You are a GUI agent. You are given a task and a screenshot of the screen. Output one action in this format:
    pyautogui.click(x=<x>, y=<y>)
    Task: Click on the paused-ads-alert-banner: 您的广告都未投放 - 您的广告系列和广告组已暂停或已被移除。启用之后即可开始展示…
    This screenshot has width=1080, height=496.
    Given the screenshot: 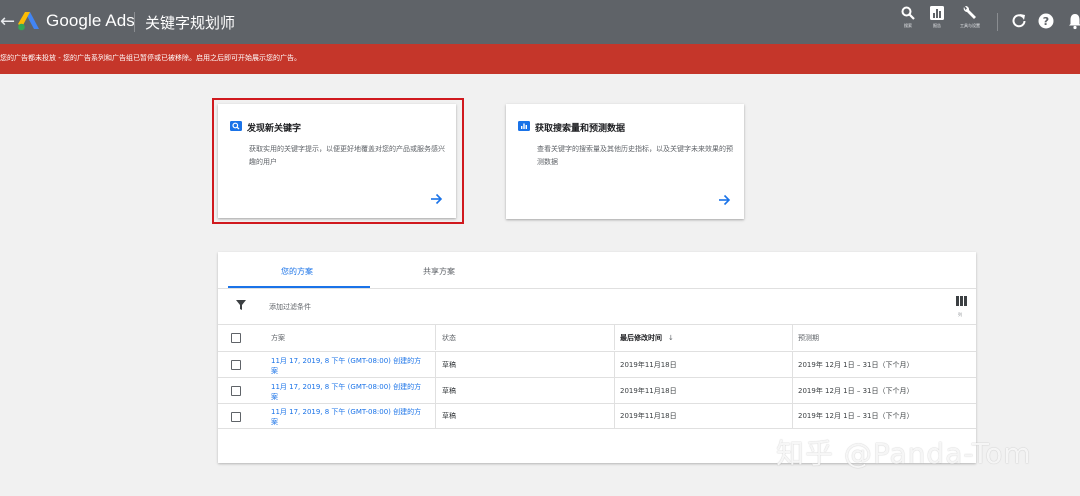 What is the action you would take?
    pyautogui.click(x=540, y=59)
    